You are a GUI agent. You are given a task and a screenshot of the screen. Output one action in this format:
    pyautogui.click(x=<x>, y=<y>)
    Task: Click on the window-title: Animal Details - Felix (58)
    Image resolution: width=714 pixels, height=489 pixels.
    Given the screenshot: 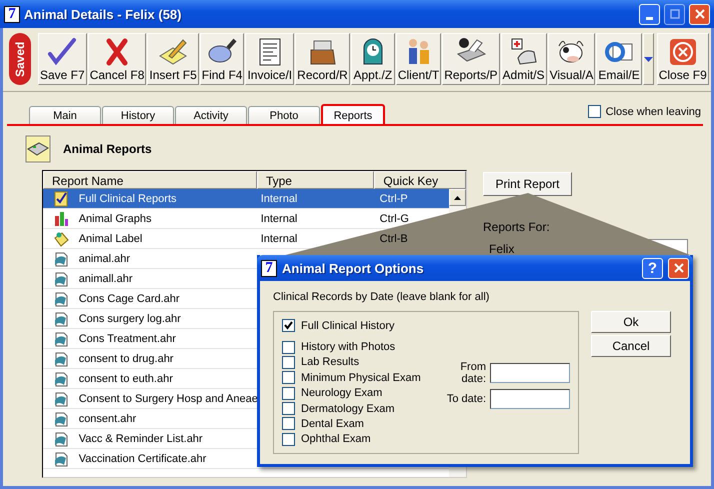 What is the action you would take?
    pyautogui.click(x=103, y=14)
    